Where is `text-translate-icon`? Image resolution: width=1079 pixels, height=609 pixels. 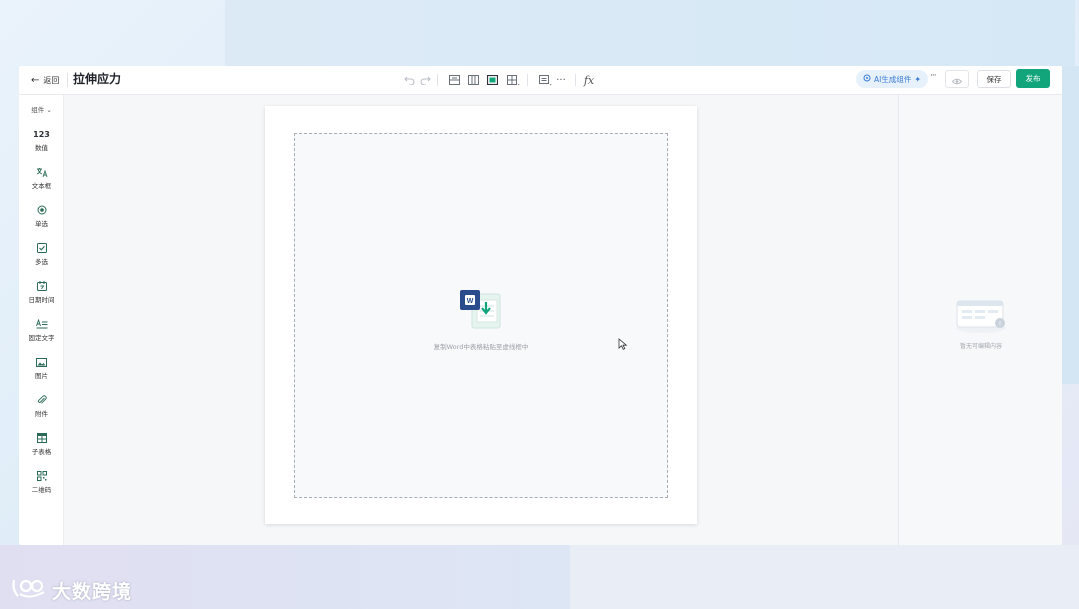 text-translate-icon is located at coordinates (42, 172).